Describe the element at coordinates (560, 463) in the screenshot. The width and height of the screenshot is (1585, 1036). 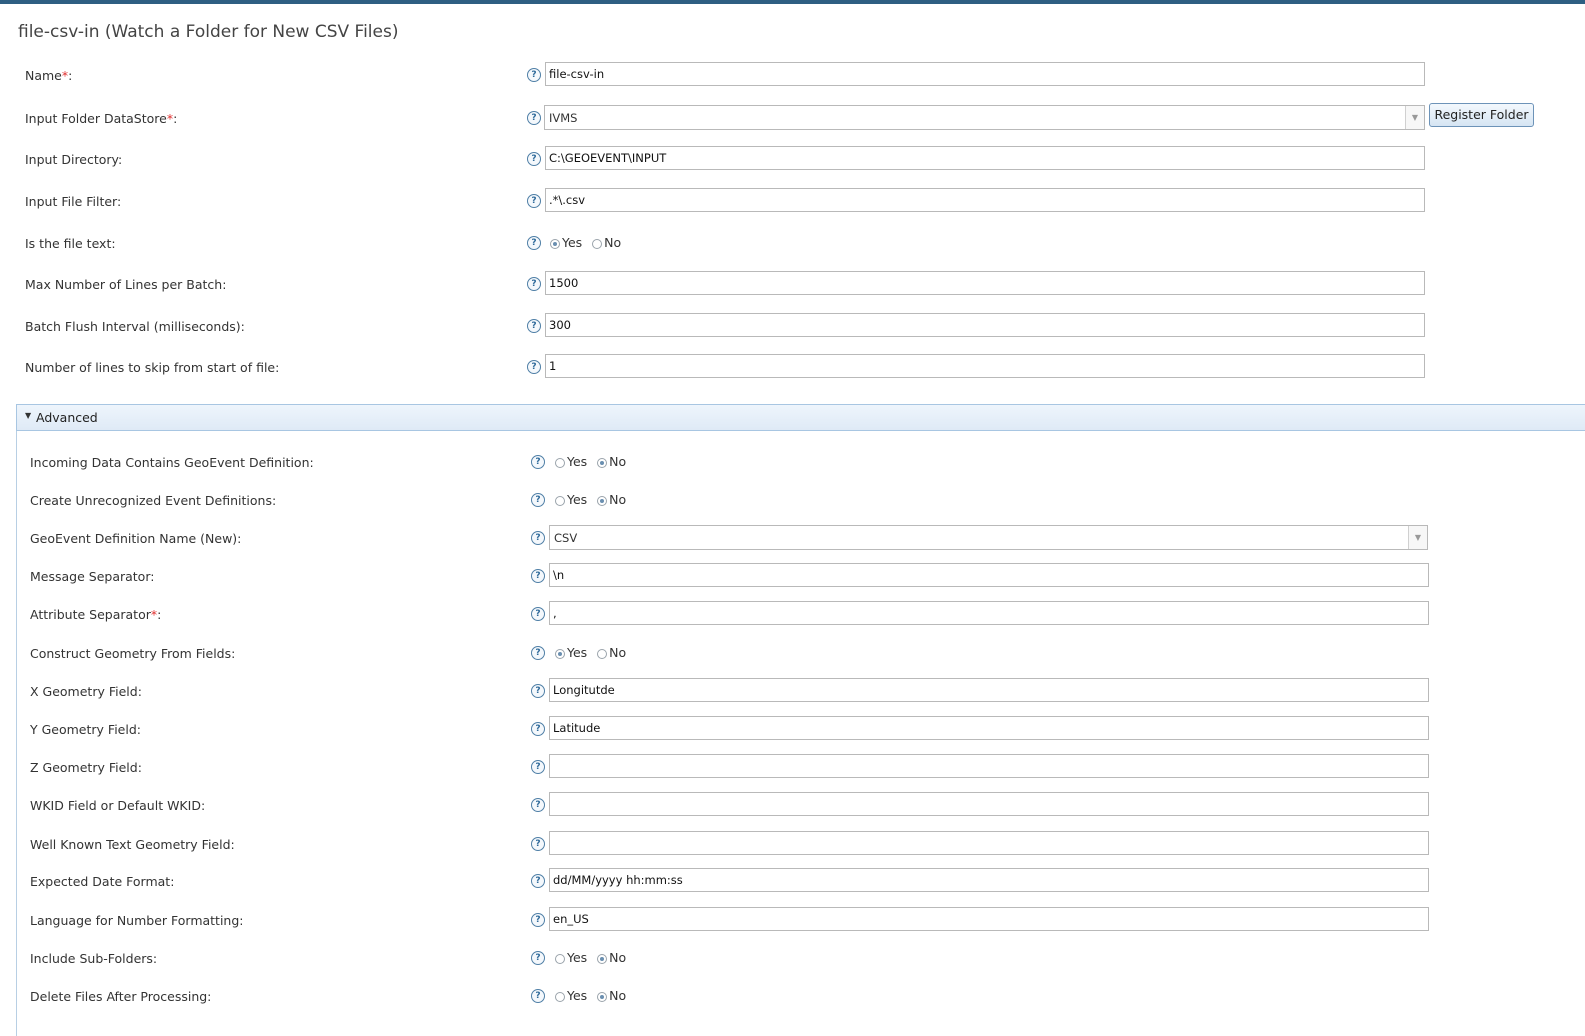
I see `incoming-def-yes-radio` at that location.